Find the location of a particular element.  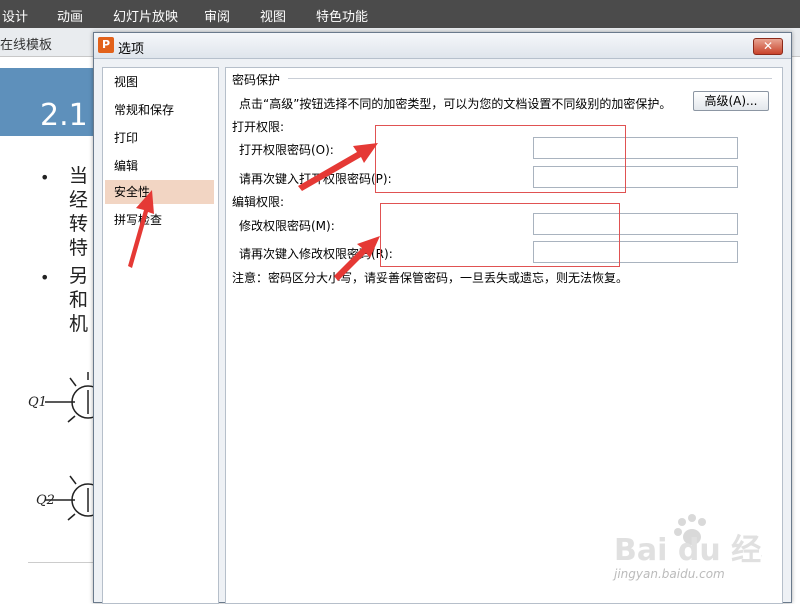

arrow-security-icon is located at coordinates (141, 229).